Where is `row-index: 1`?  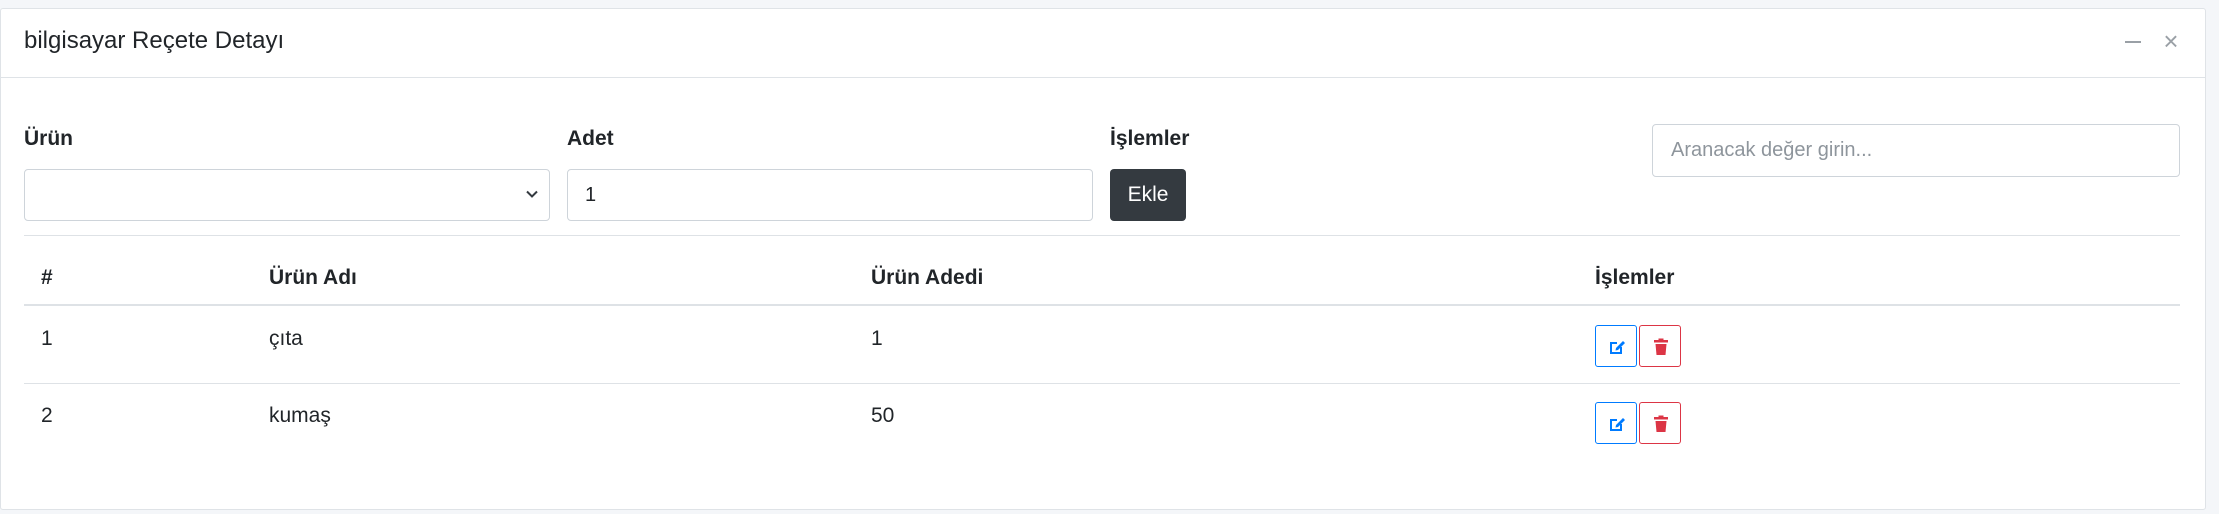
row-index: 1 is located at coordinates (47, 338).